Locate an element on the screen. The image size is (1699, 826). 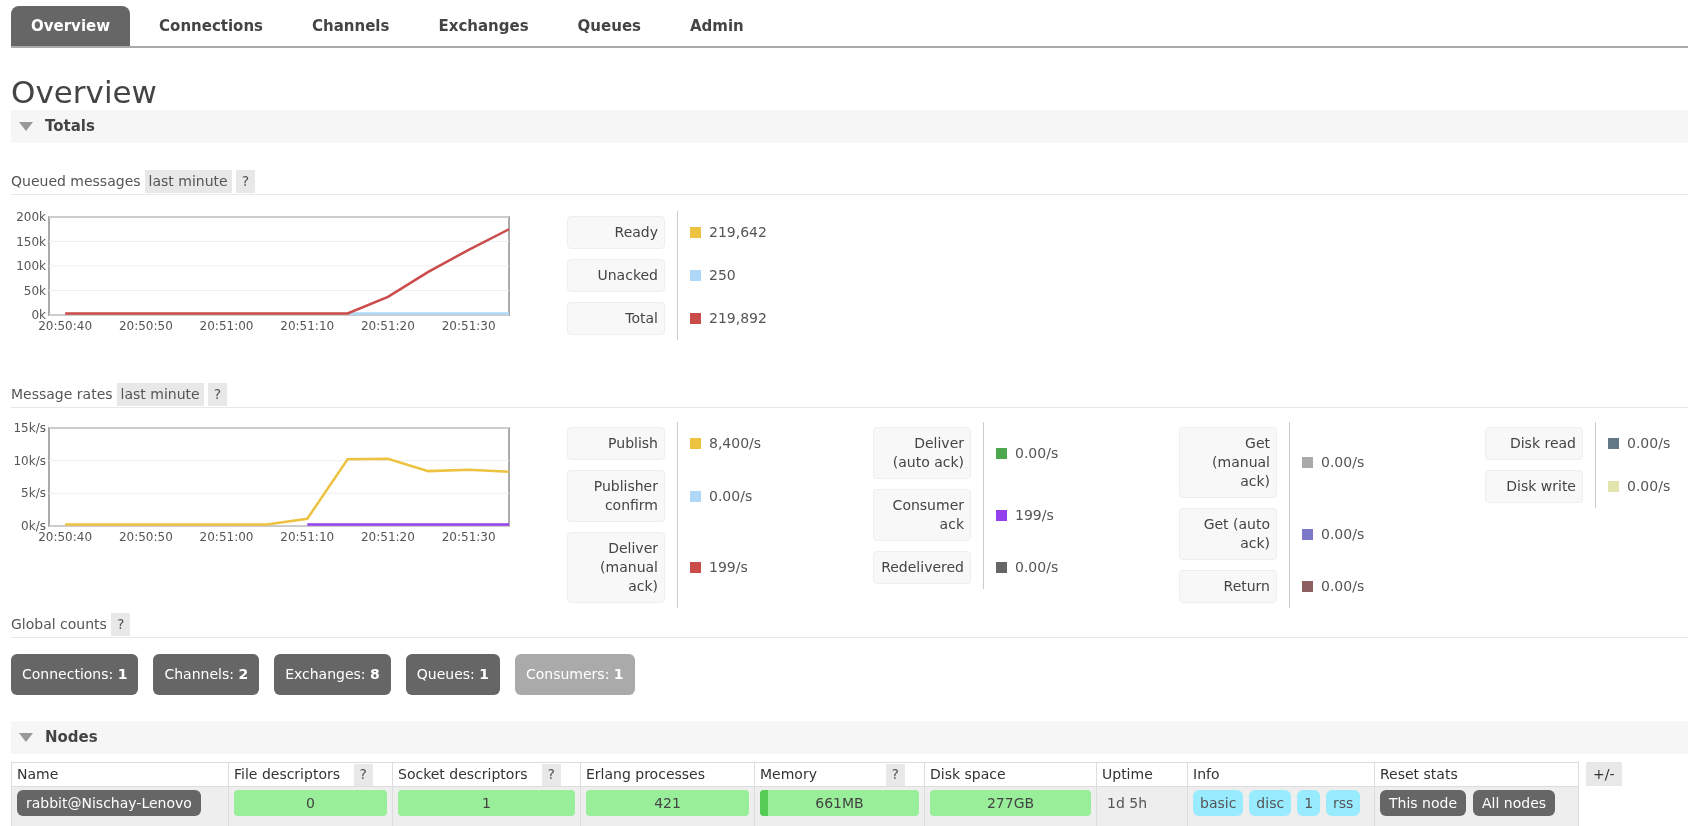
column-header: Name is located at coordinates (38, 774).